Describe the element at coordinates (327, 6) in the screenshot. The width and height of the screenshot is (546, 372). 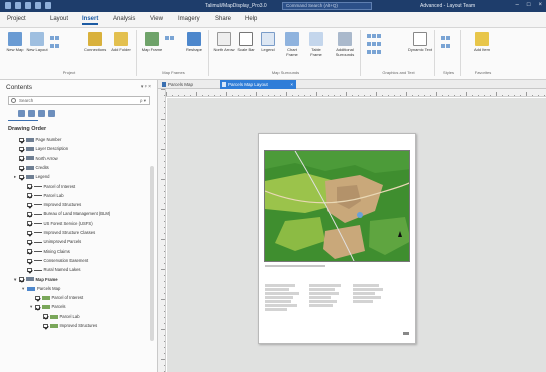
I see `command-search-input: Command Search (Alt+Q)` at that location.